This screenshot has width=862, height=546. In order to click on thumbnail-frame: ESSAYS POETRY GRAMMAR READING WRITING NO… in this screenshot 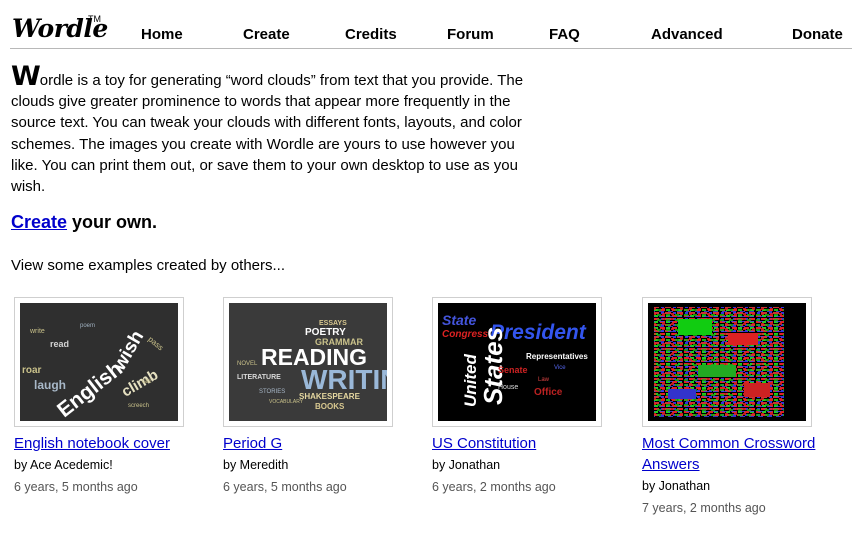, I will do `click(308, 362)`.